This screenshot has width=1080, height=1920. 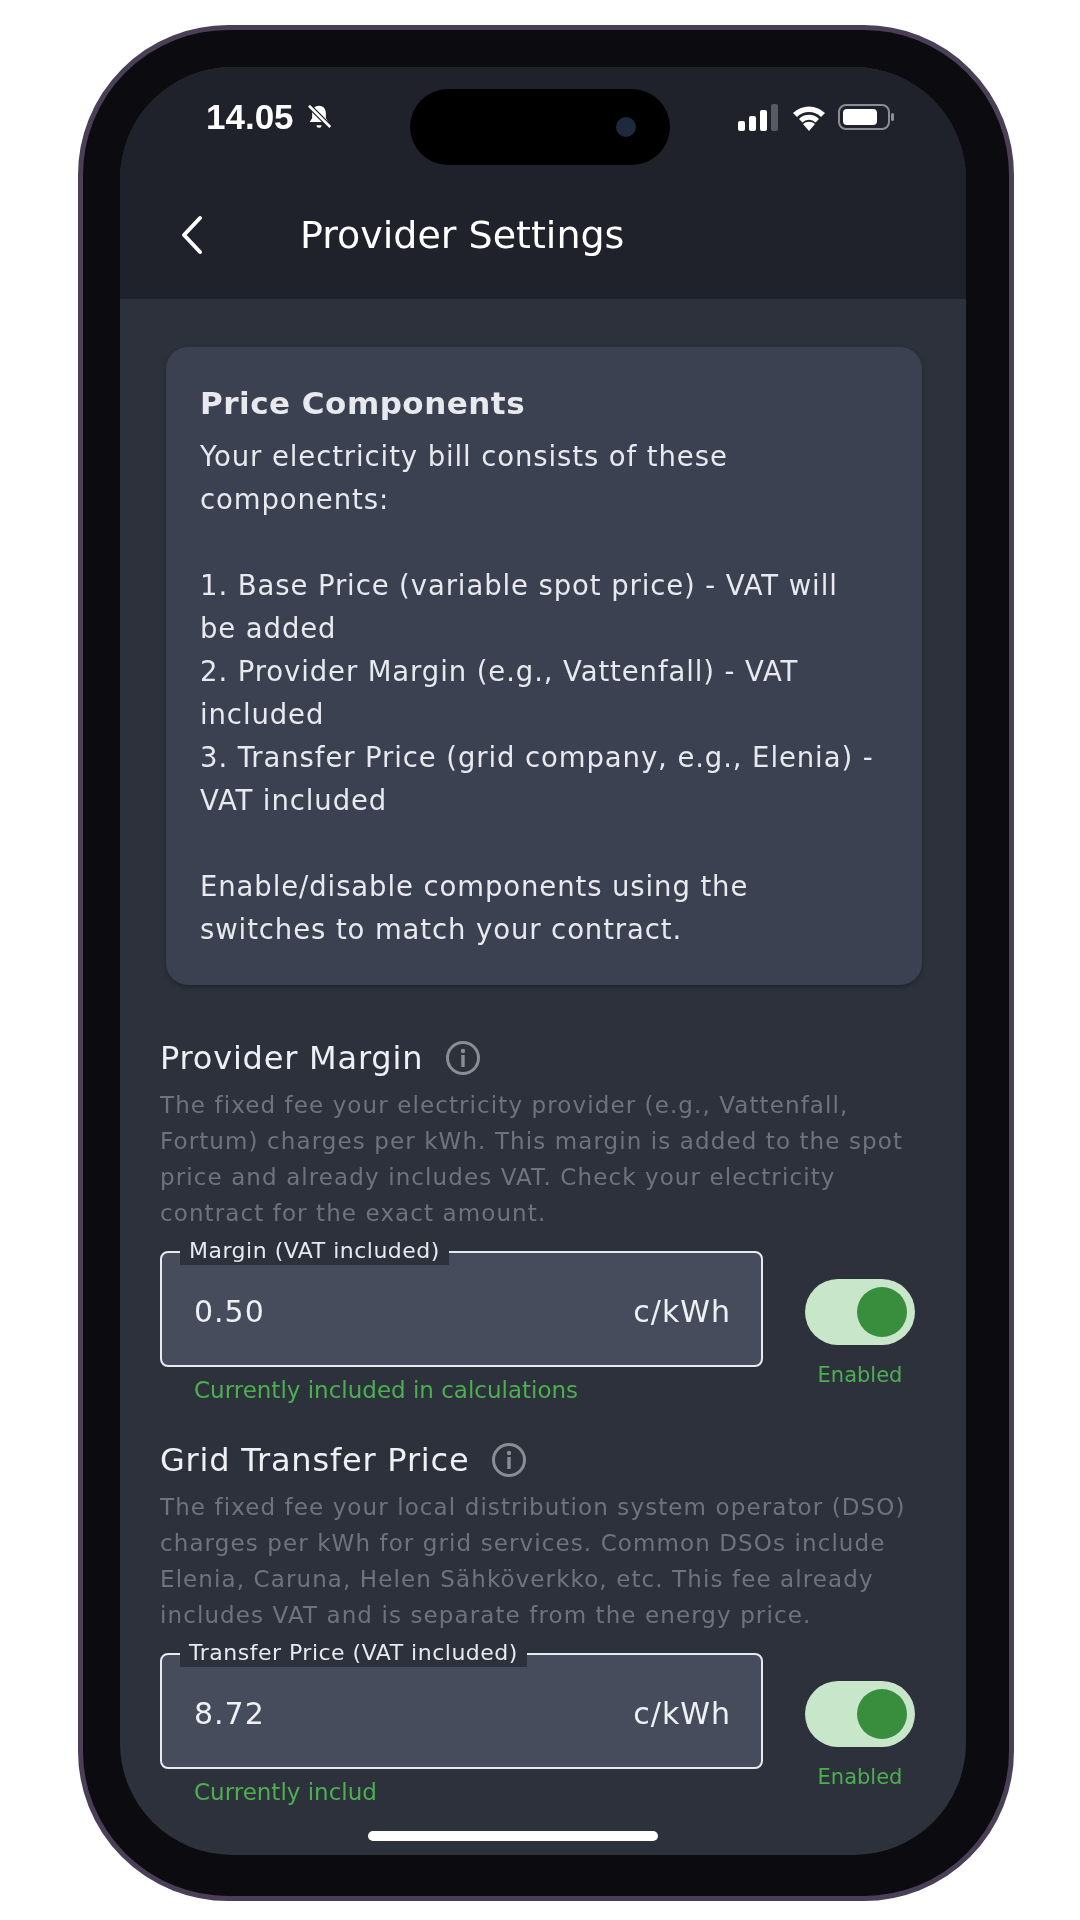 I want to click on section-title: Provider Margin, so click(x=292, y=1058).